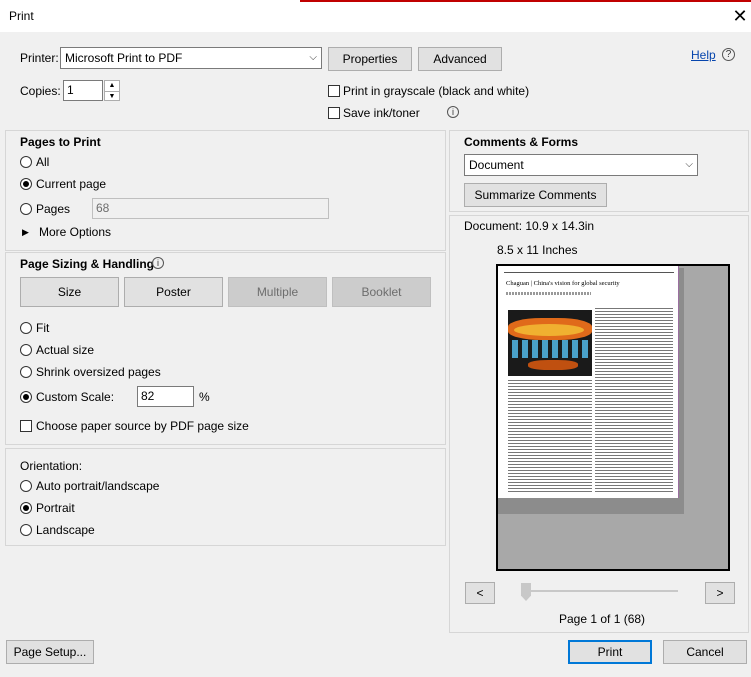 The height and width of the screenshot is (677, 751). I want to click on article-right-column, so click(634, 400).